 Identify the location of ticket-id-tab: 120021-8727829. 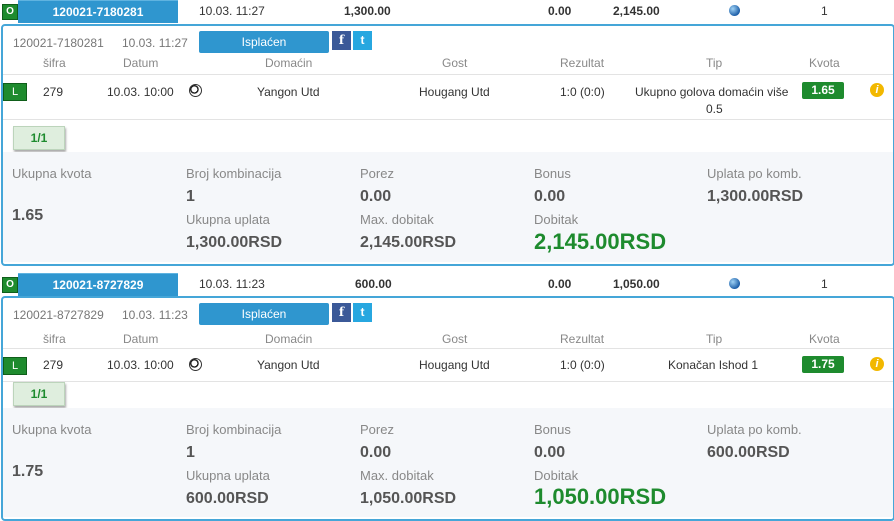
(98, 284).